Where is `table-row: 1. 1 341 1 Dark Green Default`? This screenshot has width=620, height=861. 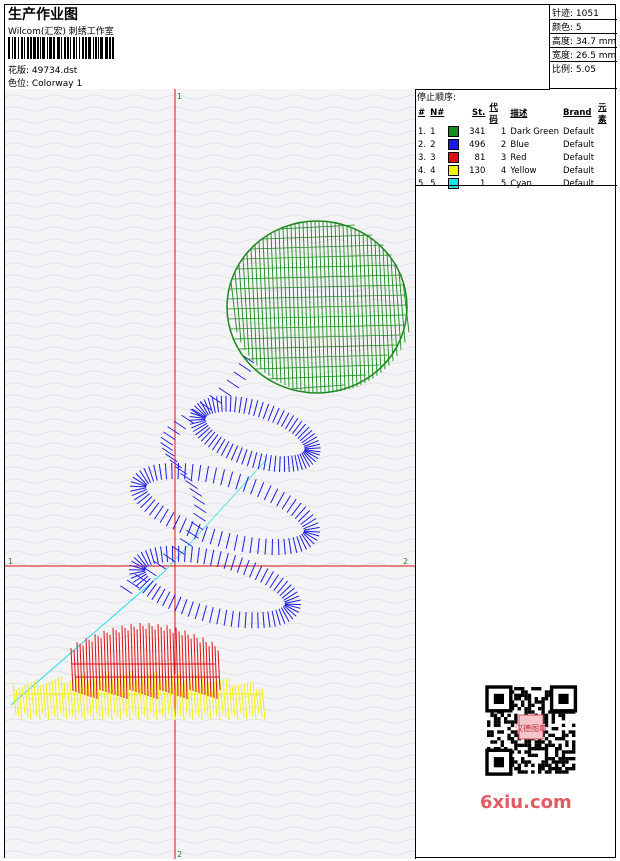
table-row: 1. 1 341 1 Dark Green Default is located at coordinates (516, 131).